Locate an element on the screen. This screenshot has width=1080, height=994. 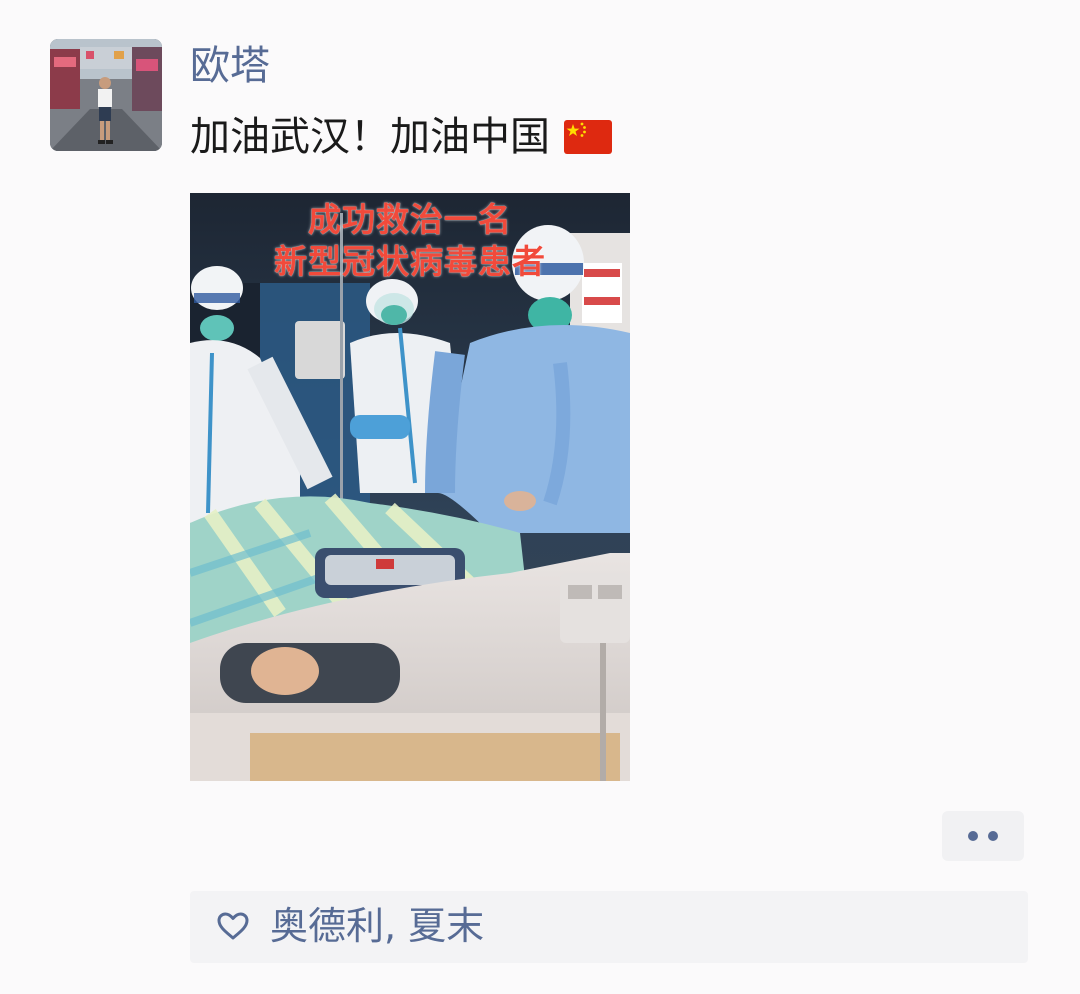
post-text: 加油武汉！加油中国 is located at coordinates (401, 139).